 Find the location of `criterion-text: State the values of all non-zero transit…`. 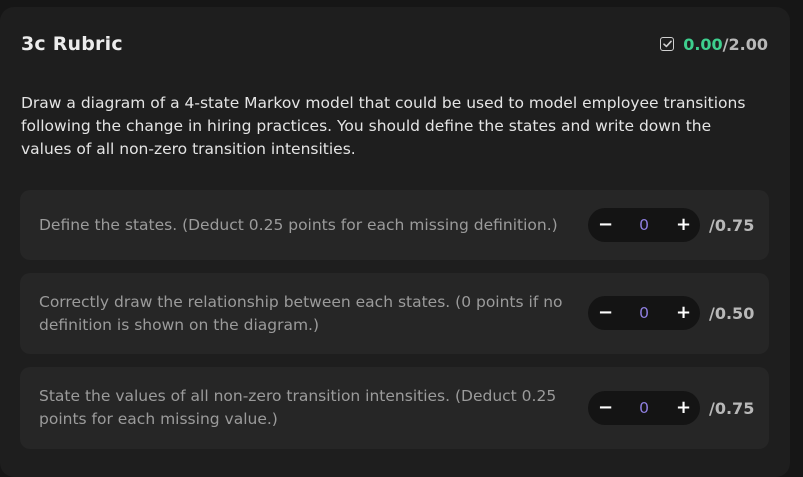

criterion-text: State the values of all non-zero transit… is located at coordinates (298, 407).